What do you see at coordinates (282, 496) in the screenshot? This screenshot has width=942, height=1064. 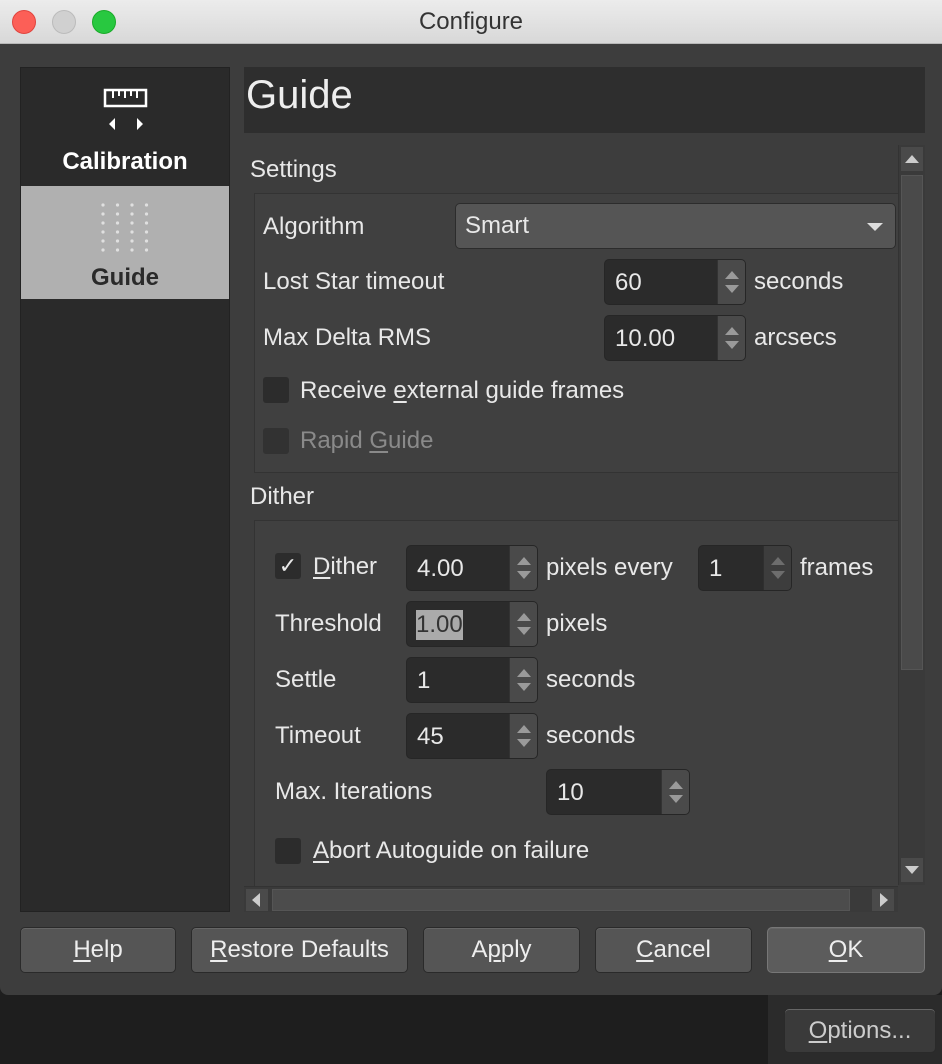 I see `dither-group-title: Dither` at bounding box center [282, 496].